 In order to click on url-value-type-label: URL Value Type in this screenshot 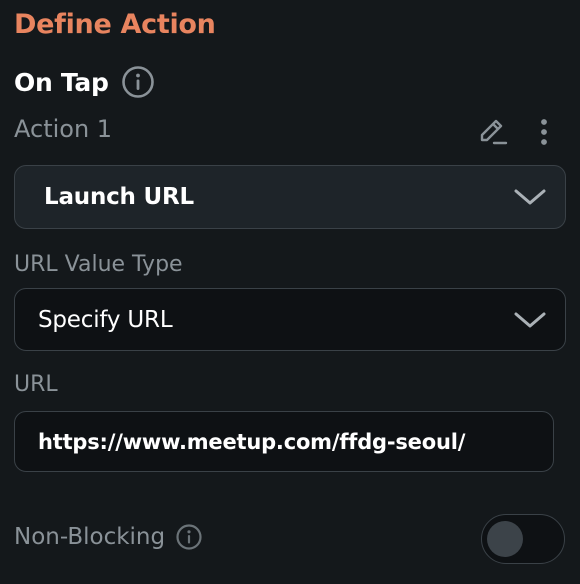, I will do `click(98, 264)`.